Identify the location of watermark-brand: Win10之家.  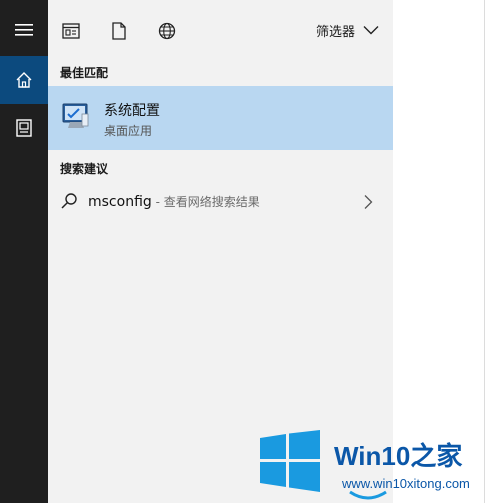
(398, 454).